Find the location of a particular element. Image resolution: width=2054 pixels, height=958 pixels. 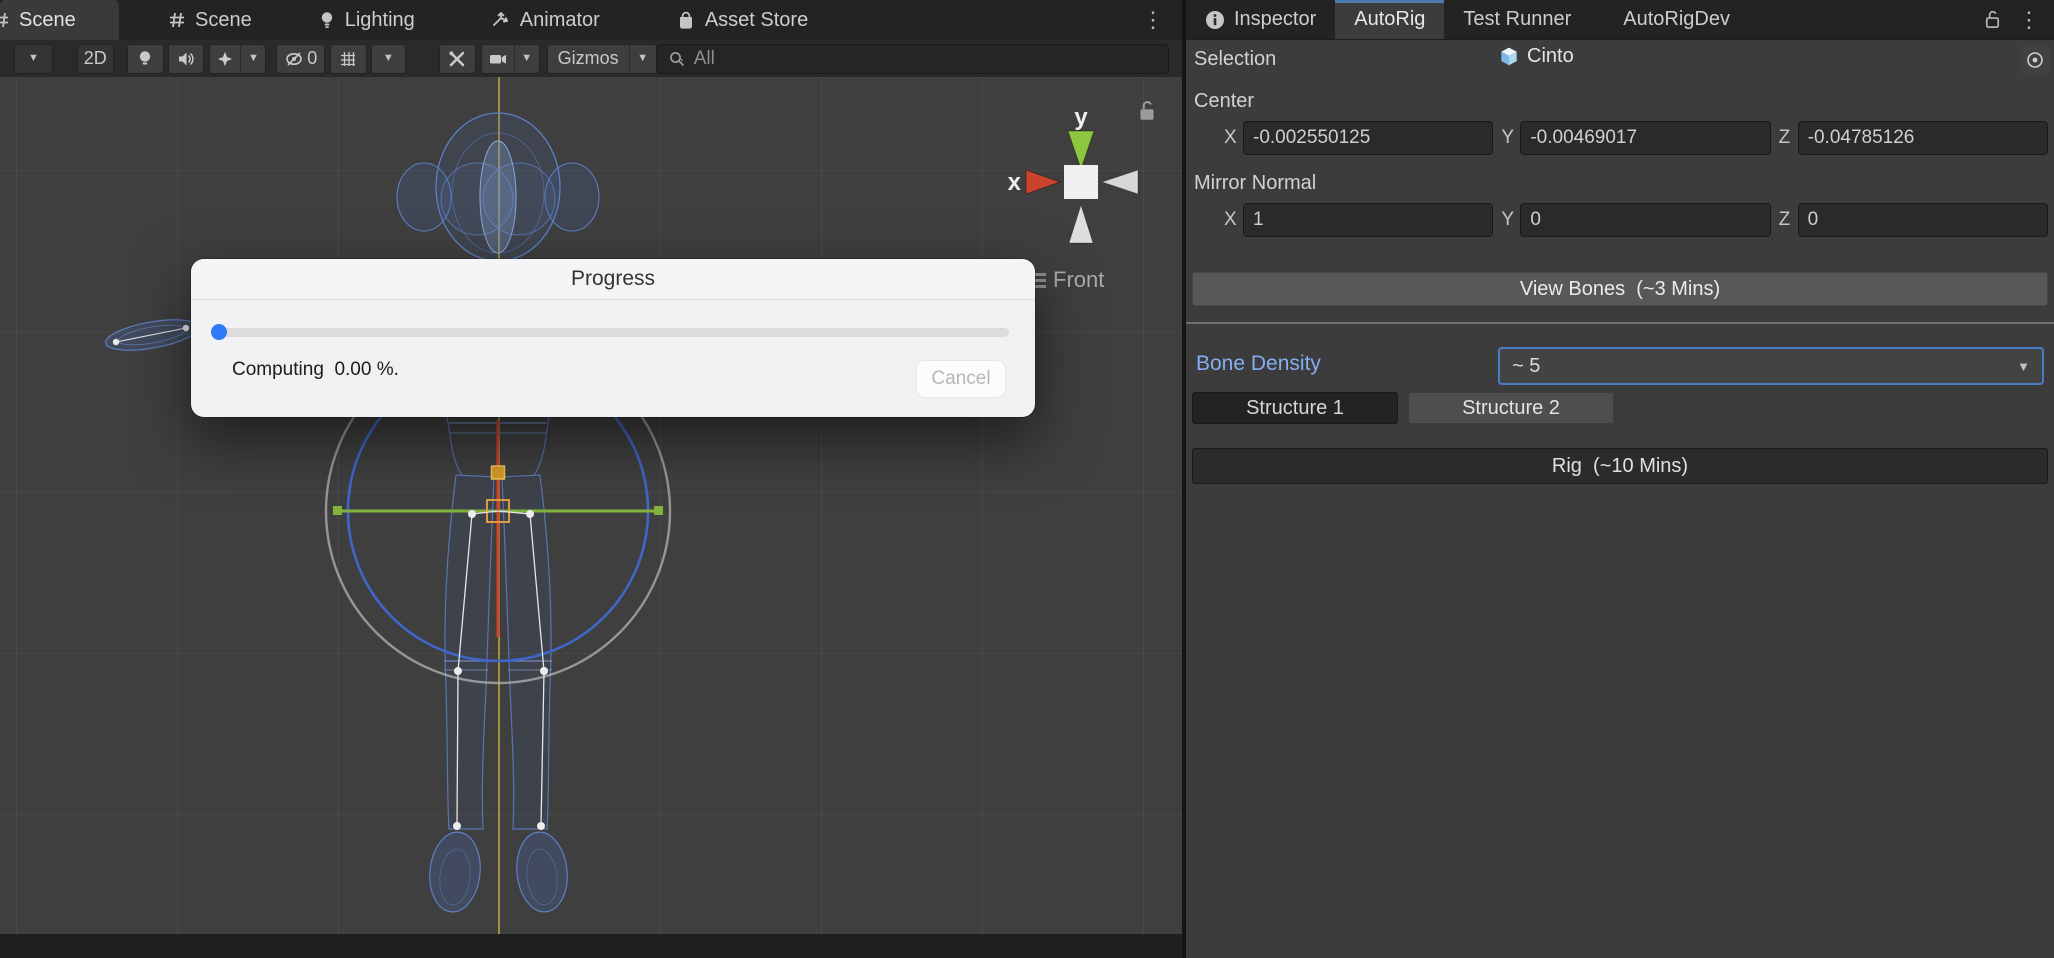

scene-effects-dropdown: ▼ is located at coordinates (238, 58).